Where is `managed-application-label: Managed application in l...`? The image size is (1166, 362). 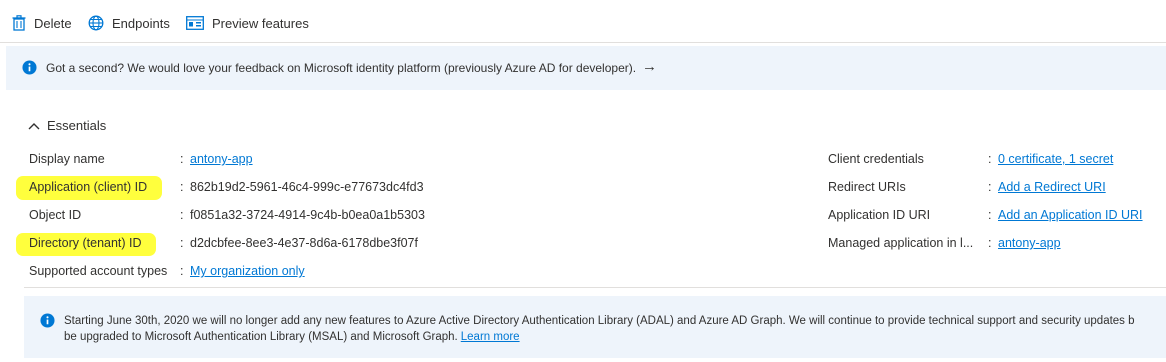
managed-application-label: Managed application in l... is located at coordinates (901, 243).